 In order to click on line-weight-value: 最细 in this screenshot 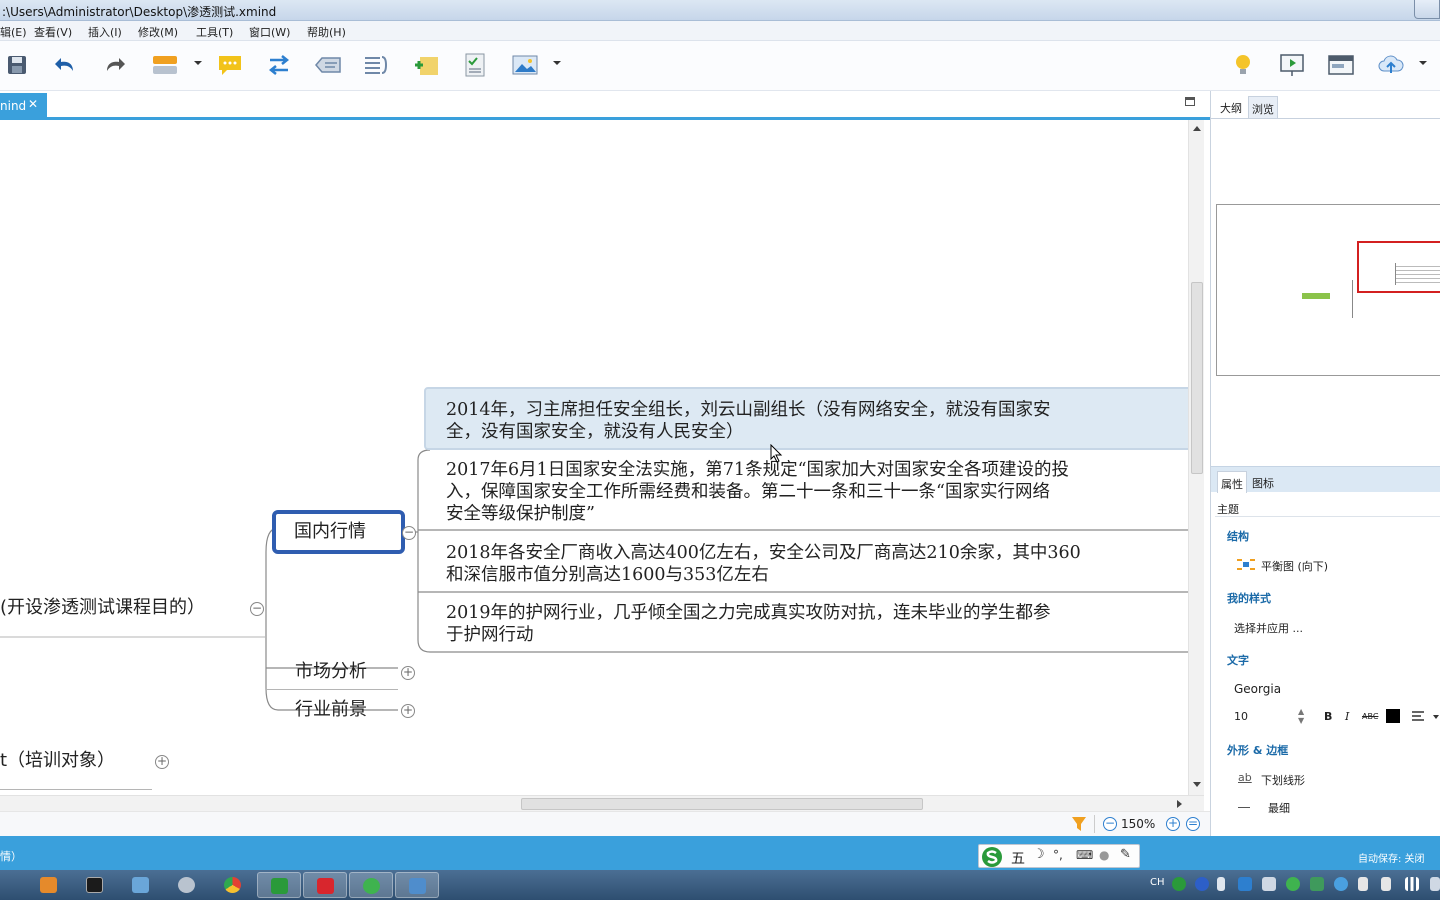, I will do `click(1279, 808)`.